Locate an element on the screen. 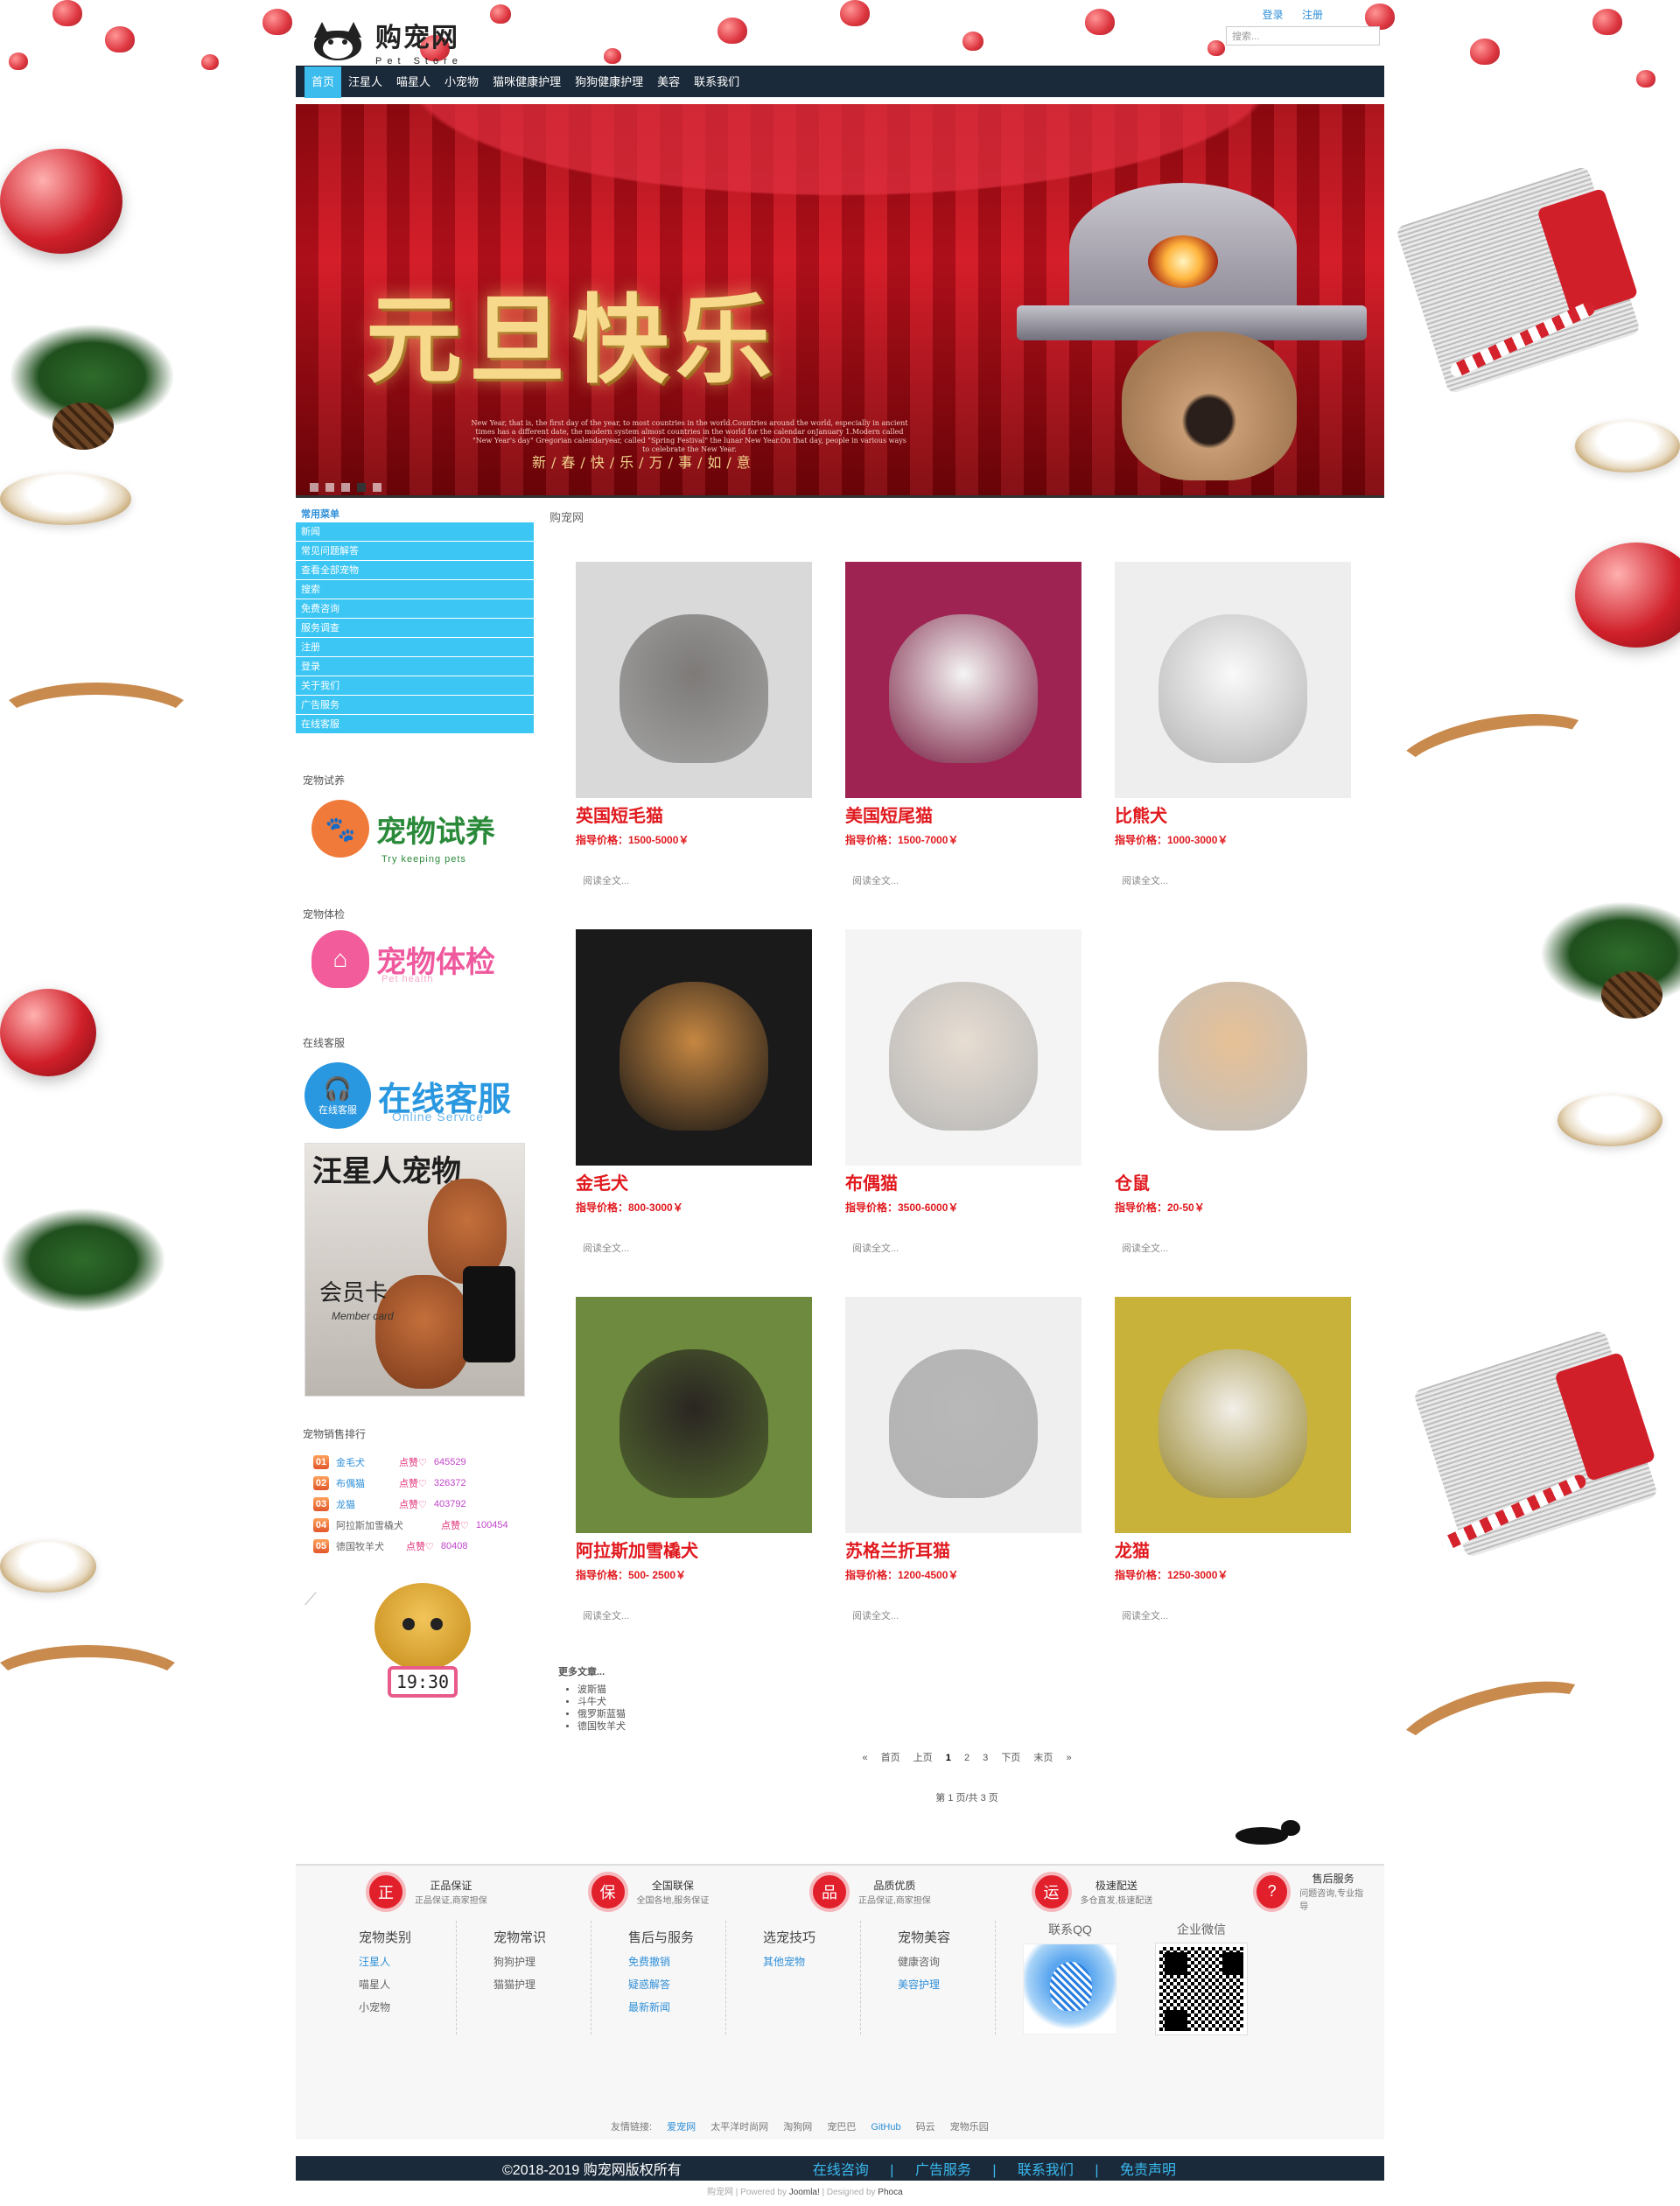 This screenshot has width=1680, height=2206. sidebar-item-consult: 免费咨询 is located at coordinates (415, 609).